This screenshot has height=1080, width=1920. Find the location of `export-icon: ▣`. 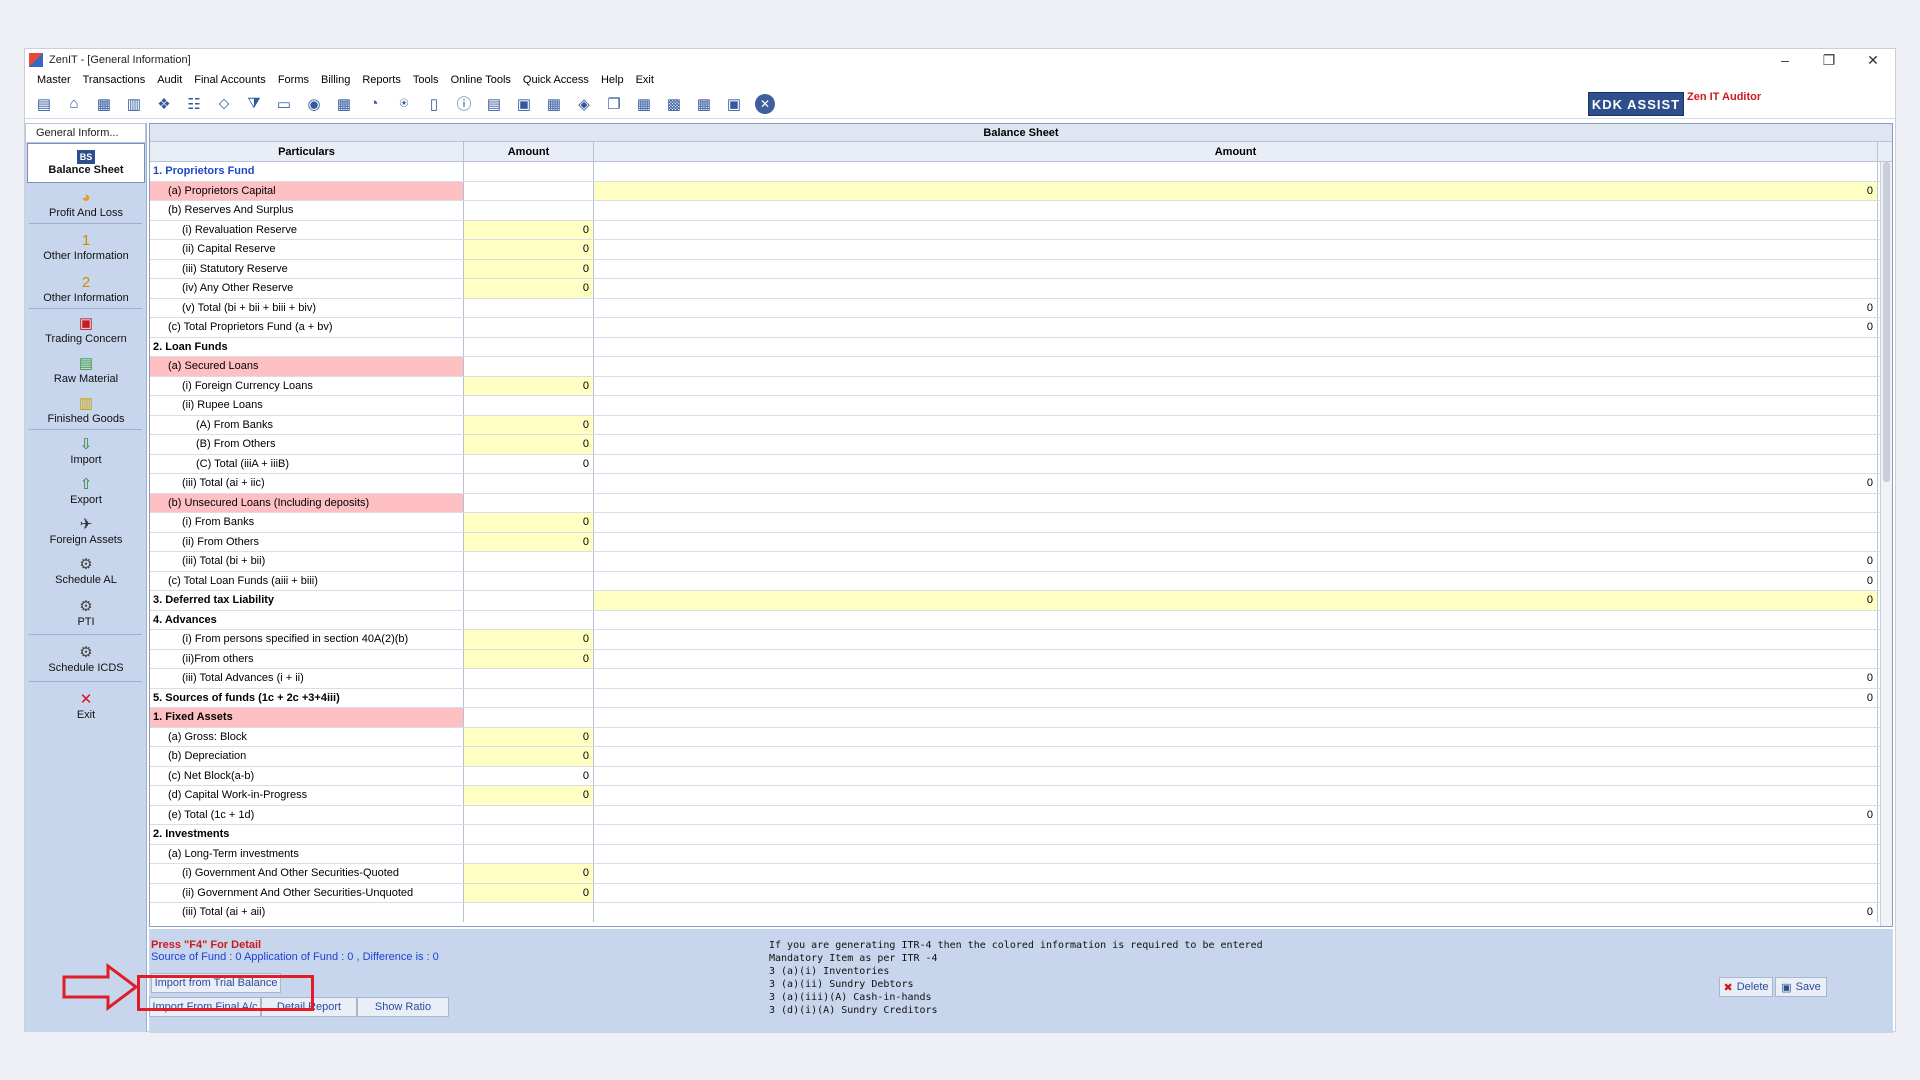

export-icon: ▣ is located at coordinates (734, 104).